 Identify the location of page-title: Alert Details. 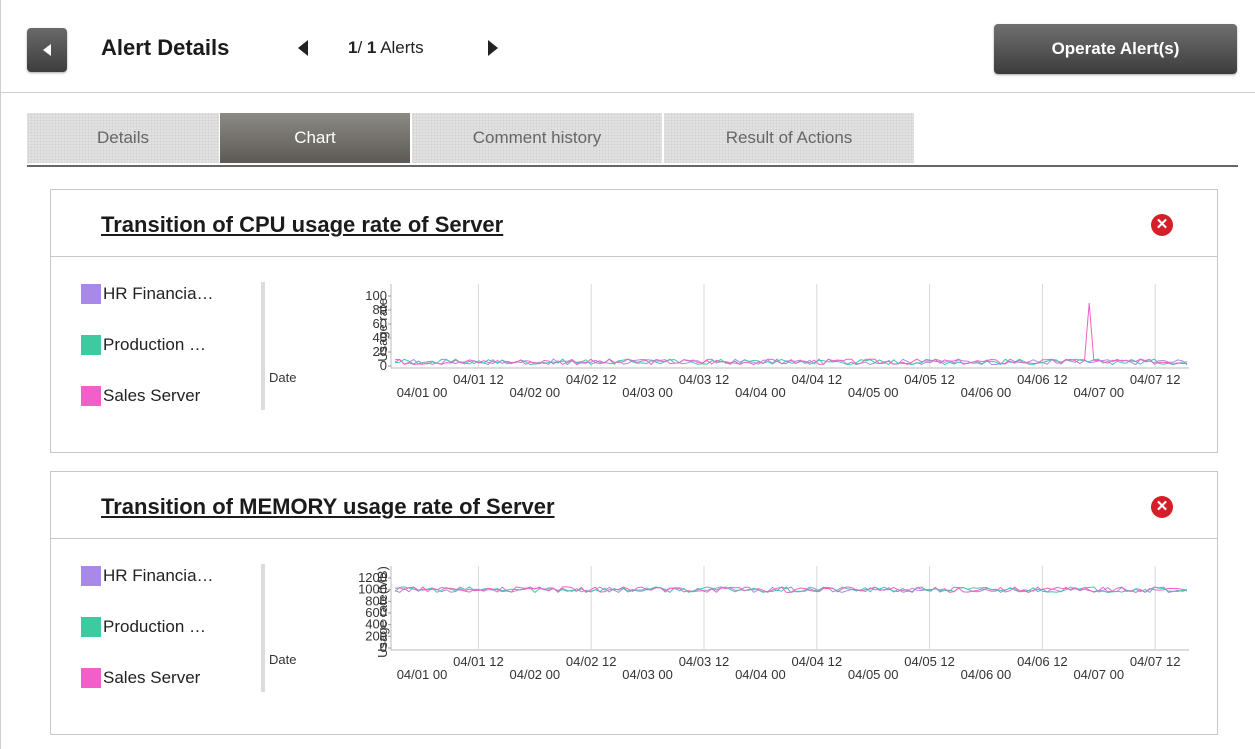
(165, 47).